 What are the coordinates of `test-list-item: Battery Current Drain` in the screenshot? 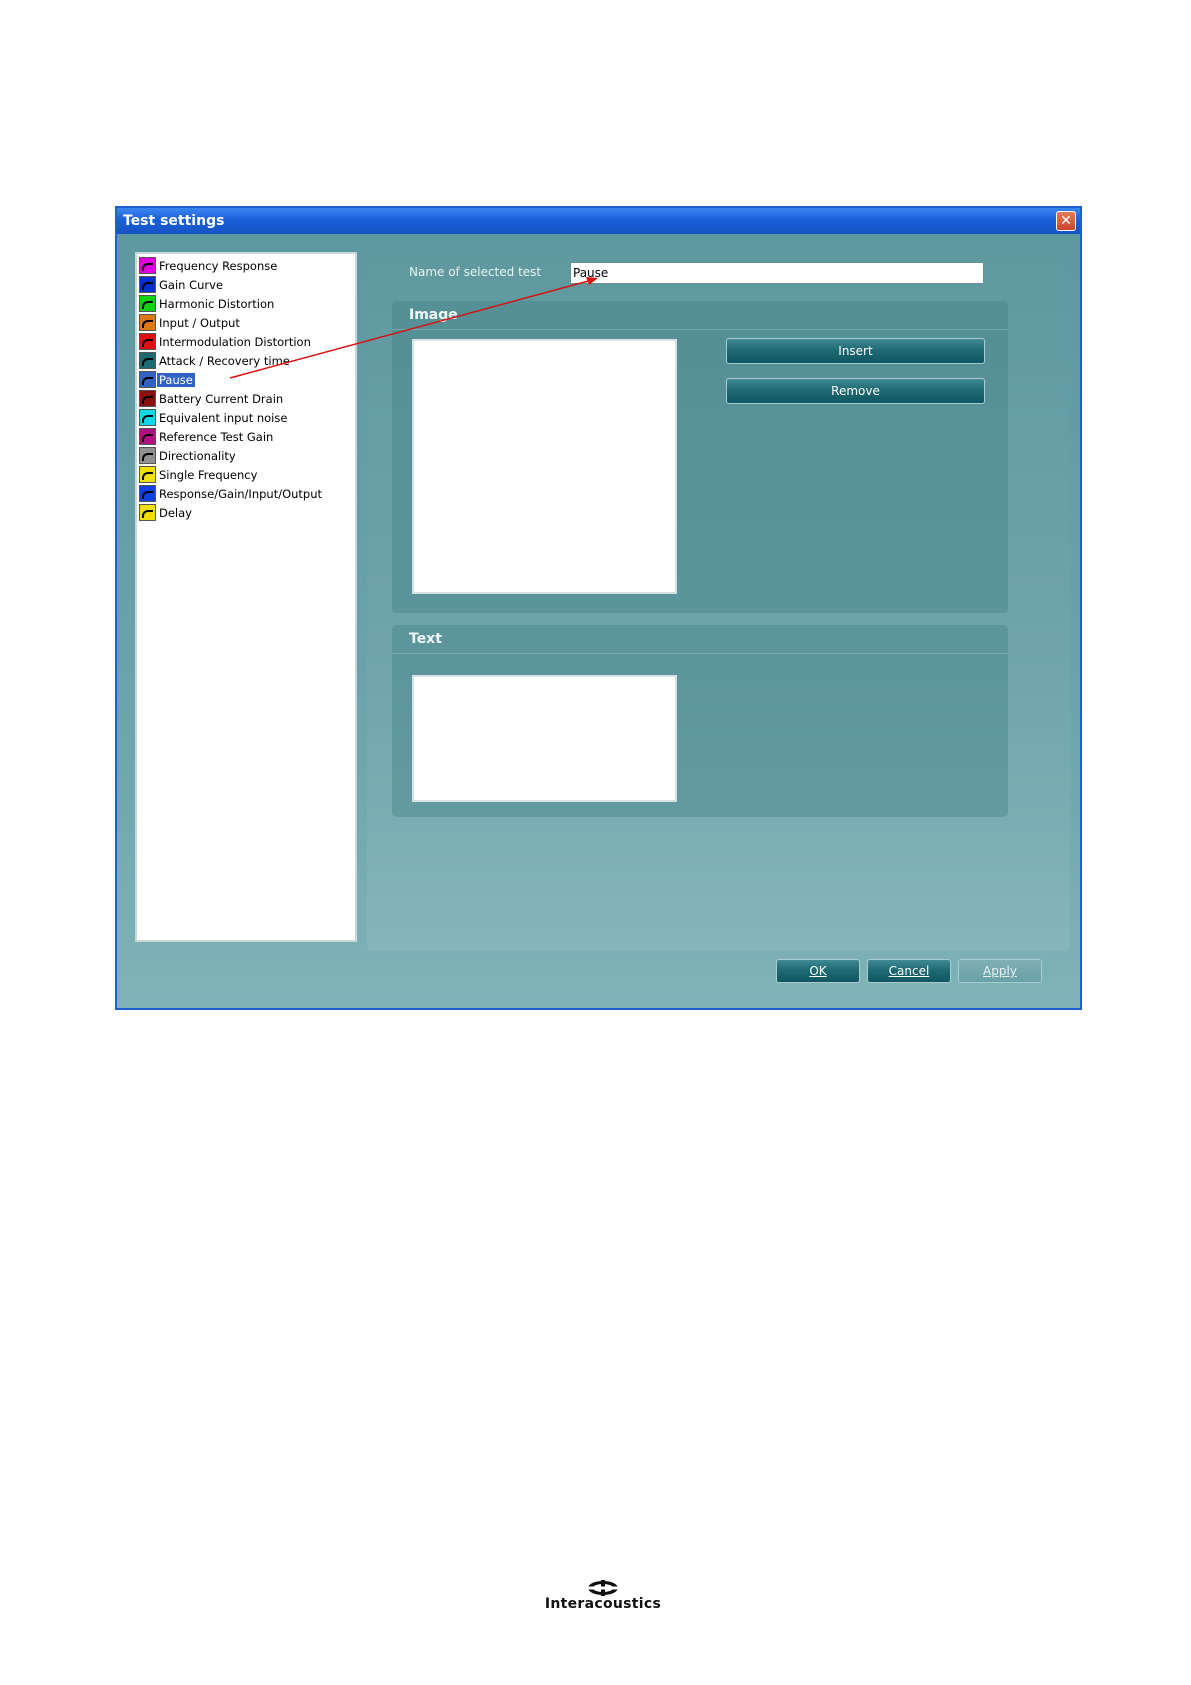 It's located at (247, 398).